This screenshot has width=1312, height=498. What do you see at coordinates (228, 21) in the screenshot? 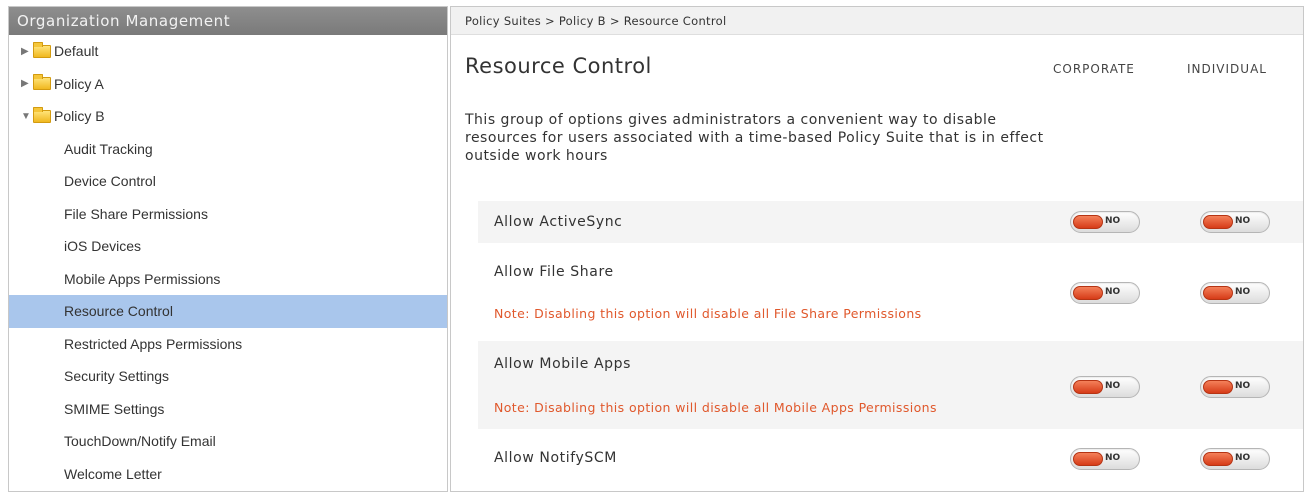
I see `panel-title: Organization Management` at bounding box center [228, 21].